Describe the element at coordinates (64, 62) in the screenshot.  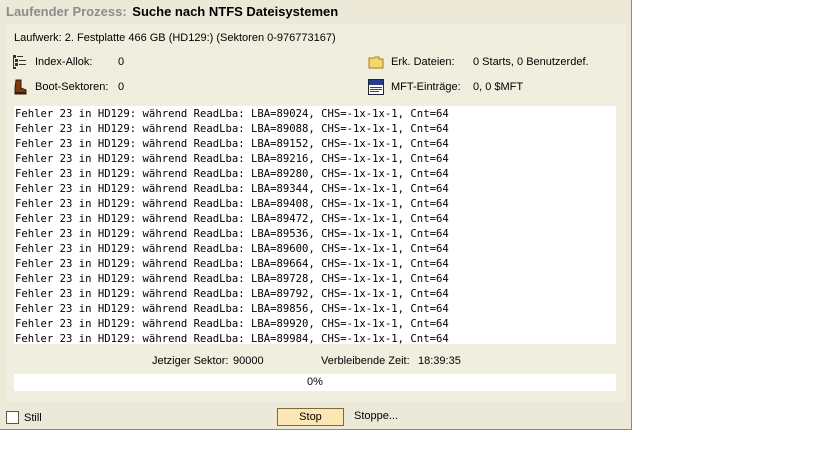
I see `index-alloc-label: Index-Allok:` at that location.